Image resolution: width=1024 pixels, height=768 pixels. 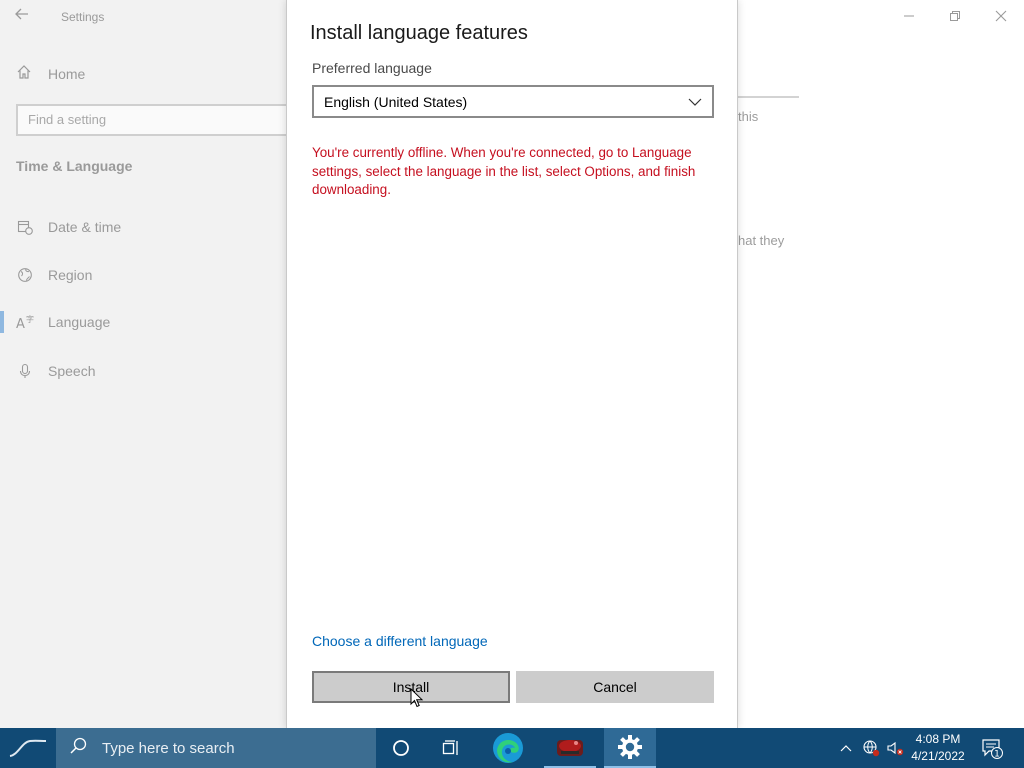 I want to click on taskbar-search-placeholder: Type here to search, so click(x=168, y=748).